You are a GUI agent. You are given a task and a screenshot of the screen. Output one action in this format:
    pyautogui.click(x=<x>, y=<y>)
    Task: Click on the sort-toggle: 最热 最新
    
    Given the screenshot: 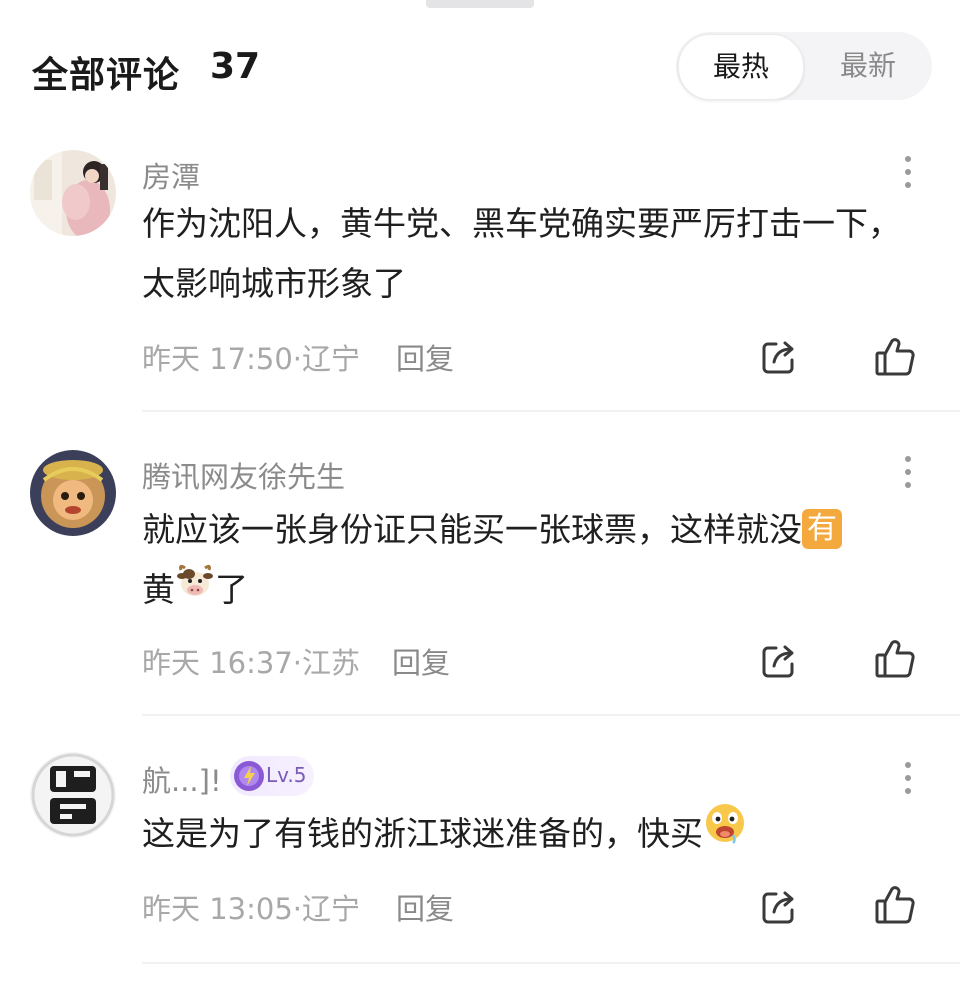 What is the action you would take?
    pyautogui.click(x=804, y=66)
    